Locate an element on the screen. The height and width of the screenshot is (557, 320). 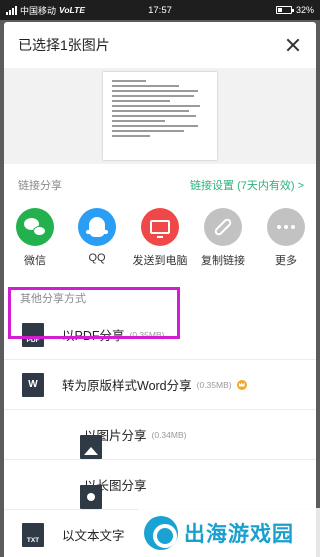
pdf-option-highlight is located at coordinates (94, 313).